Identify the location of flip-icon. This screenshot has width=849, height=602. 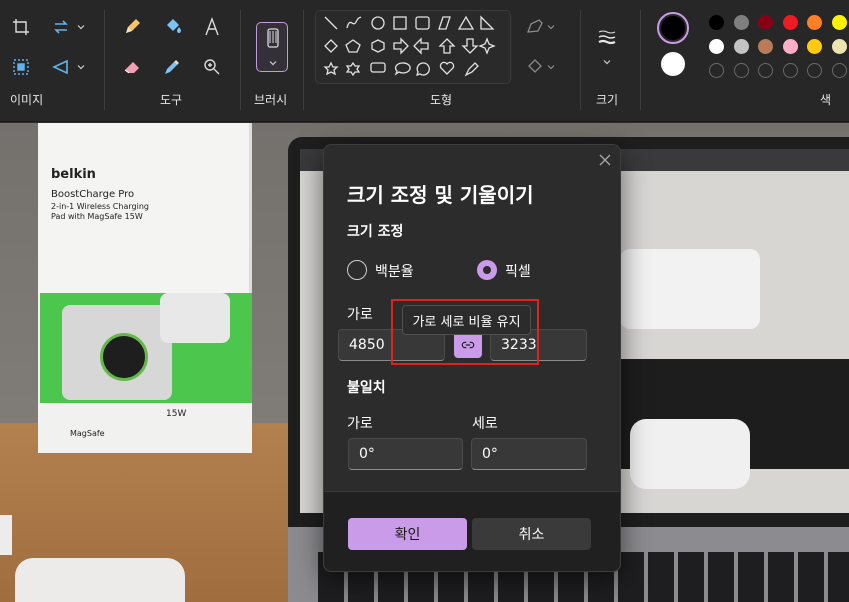
(61, 67).